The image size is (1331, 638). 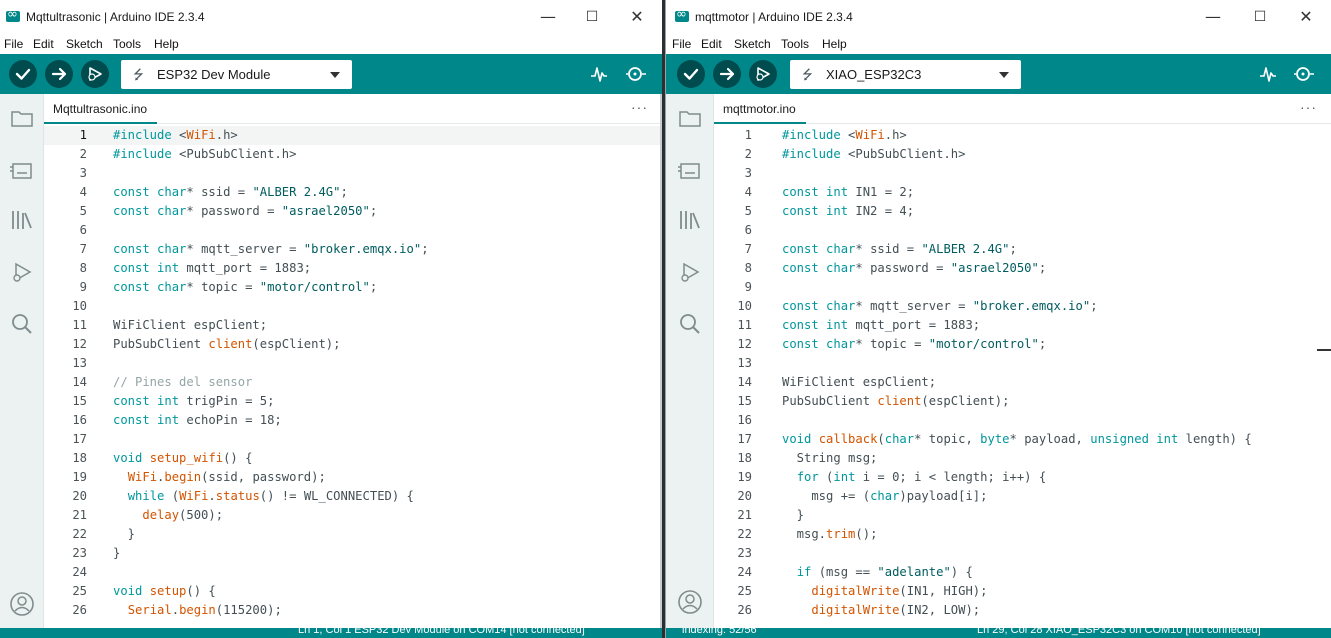 What do you see at coordinates (353, 401) in the screenshot?
I see `code-line: 15 const int trigPin = 5;` at bounding box center [353, 401].